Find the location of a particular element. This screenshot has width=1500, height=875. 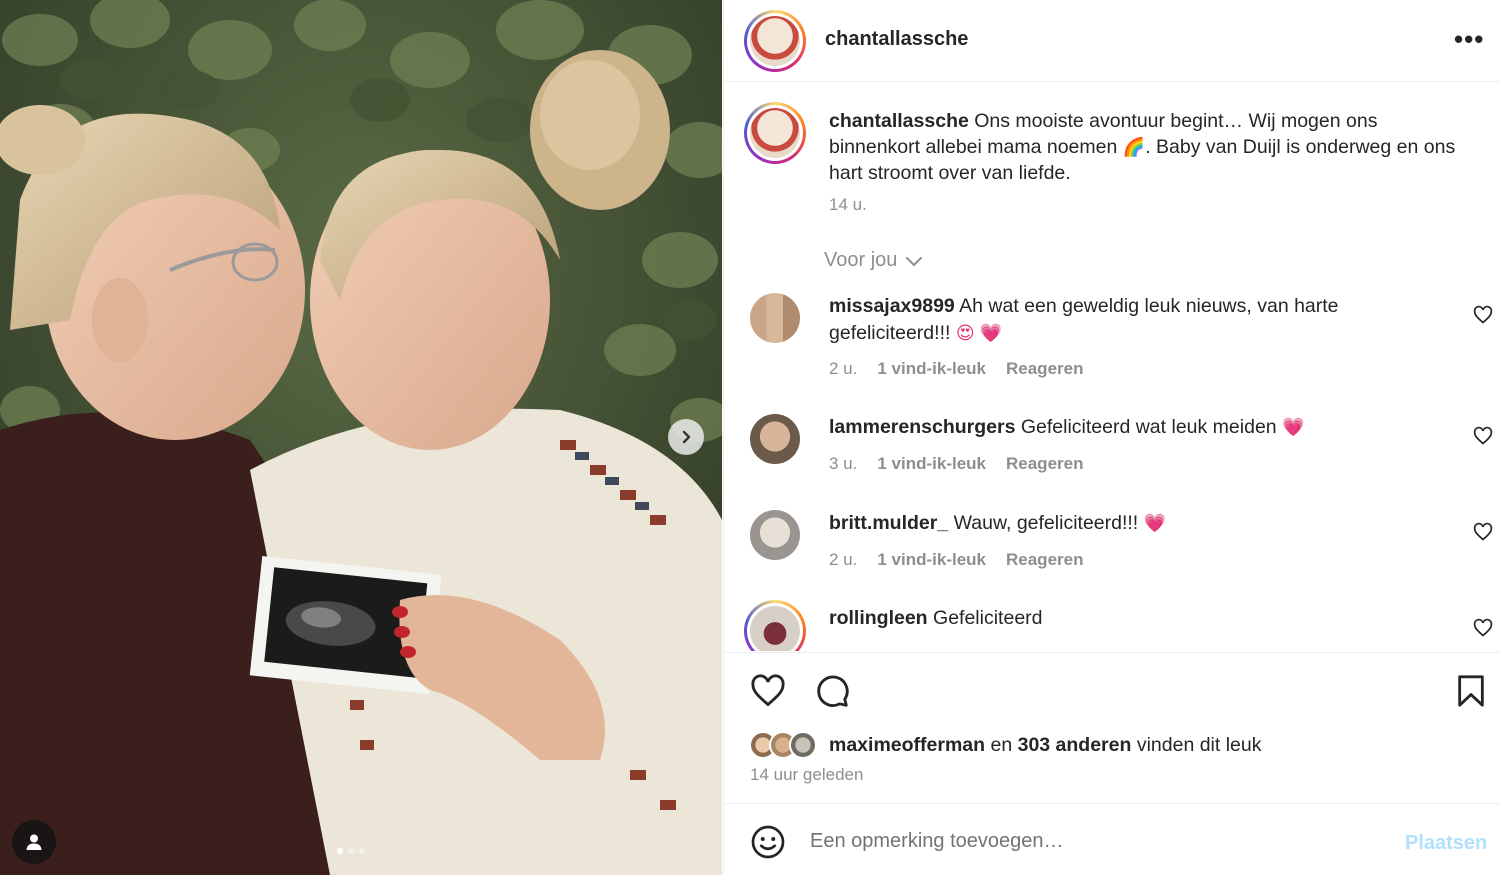

tagged-users-button is located at coordinates (34, 842).